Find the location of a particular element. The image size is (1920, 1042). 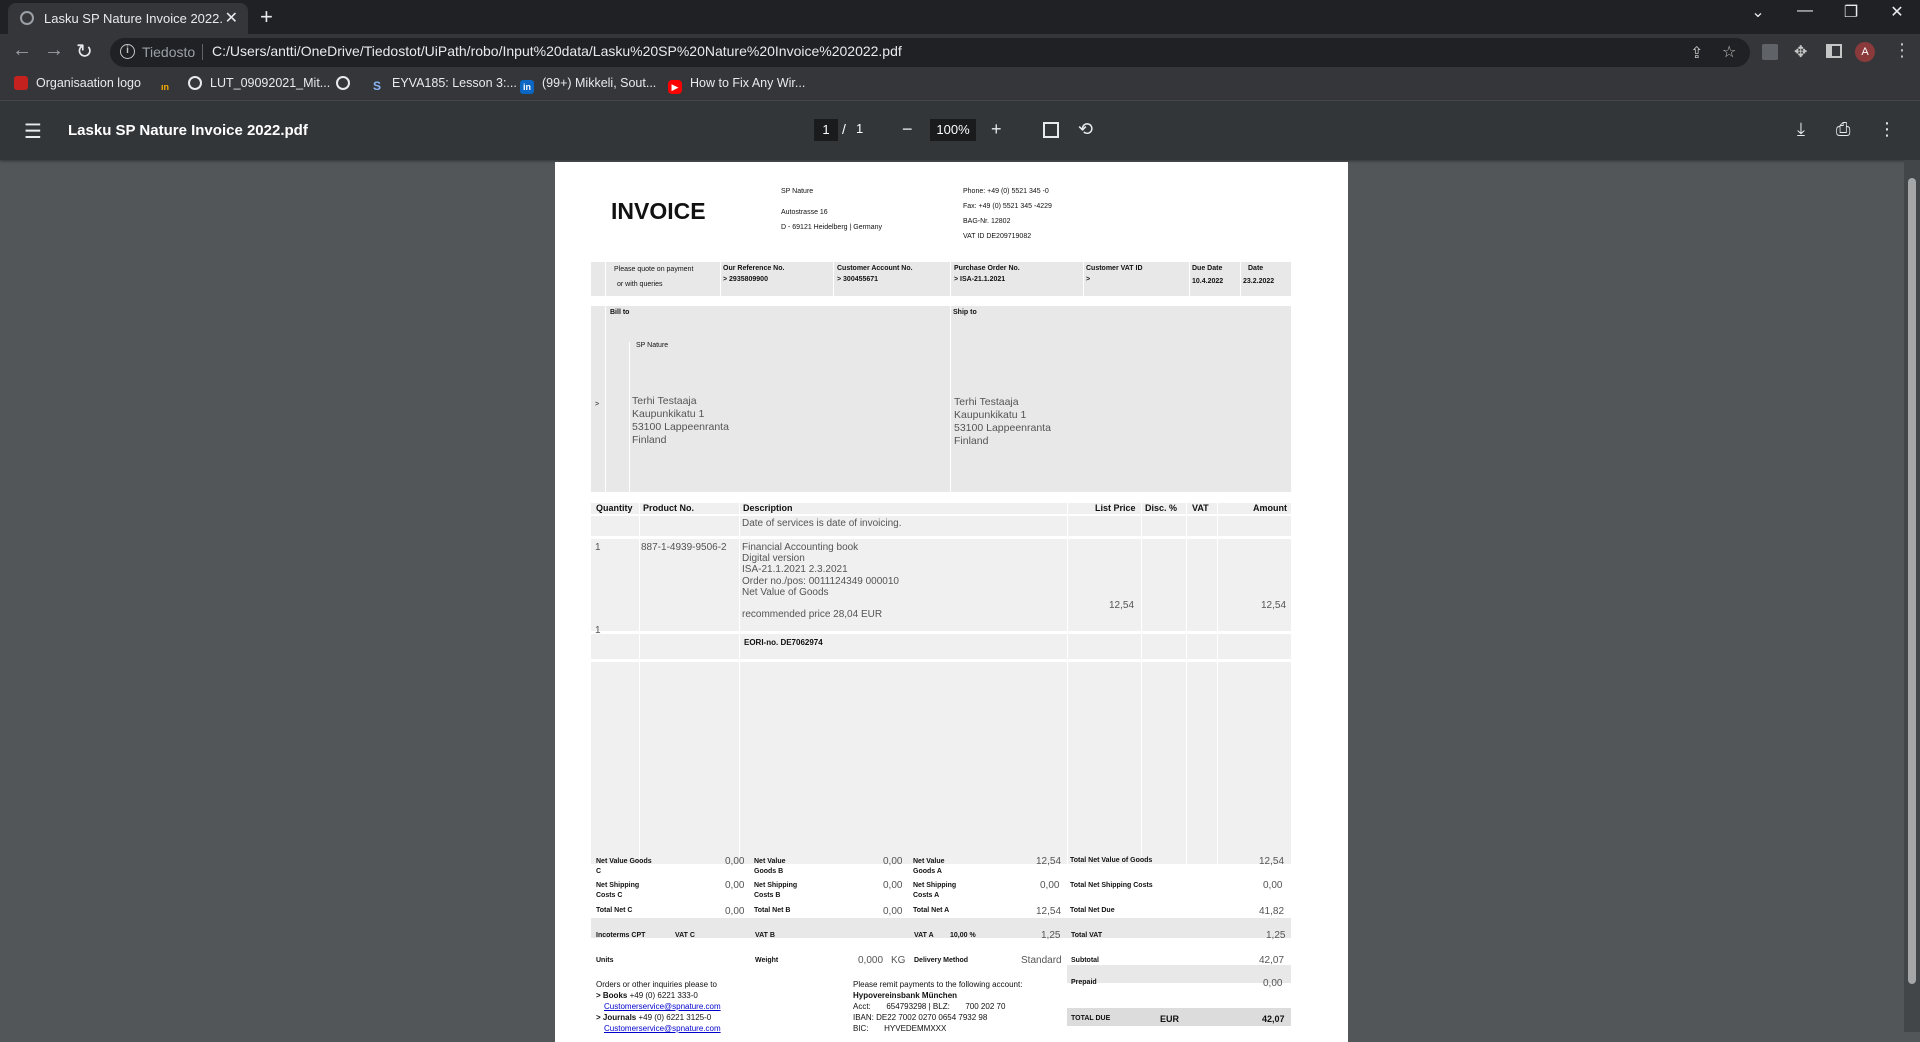

new-tab-button: + is located at coordinates (266, 17).